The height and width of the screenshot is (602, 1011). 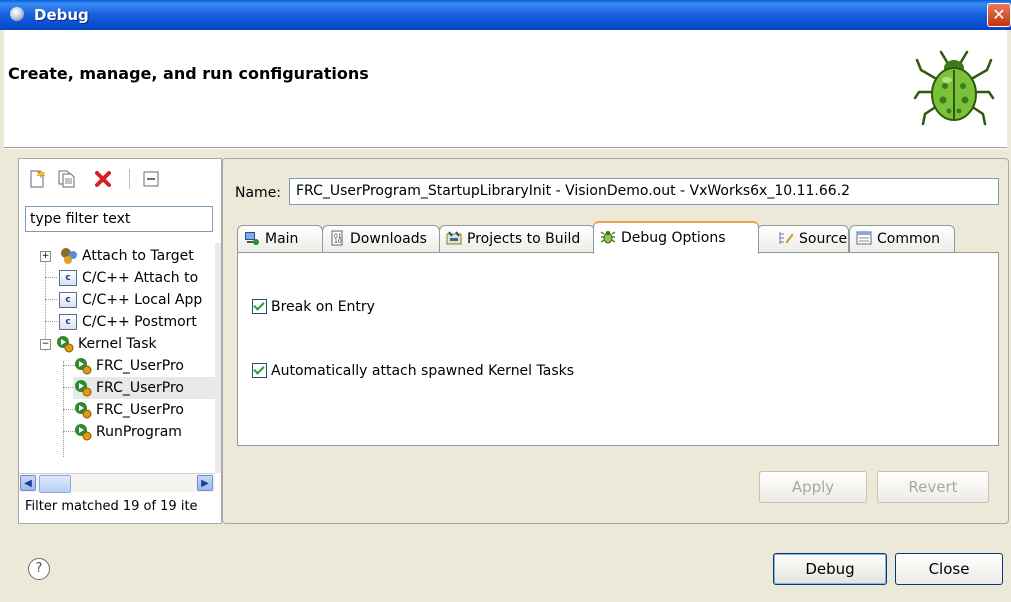 I want to click on close-window-button: ✕, so click(x=999, y=15).